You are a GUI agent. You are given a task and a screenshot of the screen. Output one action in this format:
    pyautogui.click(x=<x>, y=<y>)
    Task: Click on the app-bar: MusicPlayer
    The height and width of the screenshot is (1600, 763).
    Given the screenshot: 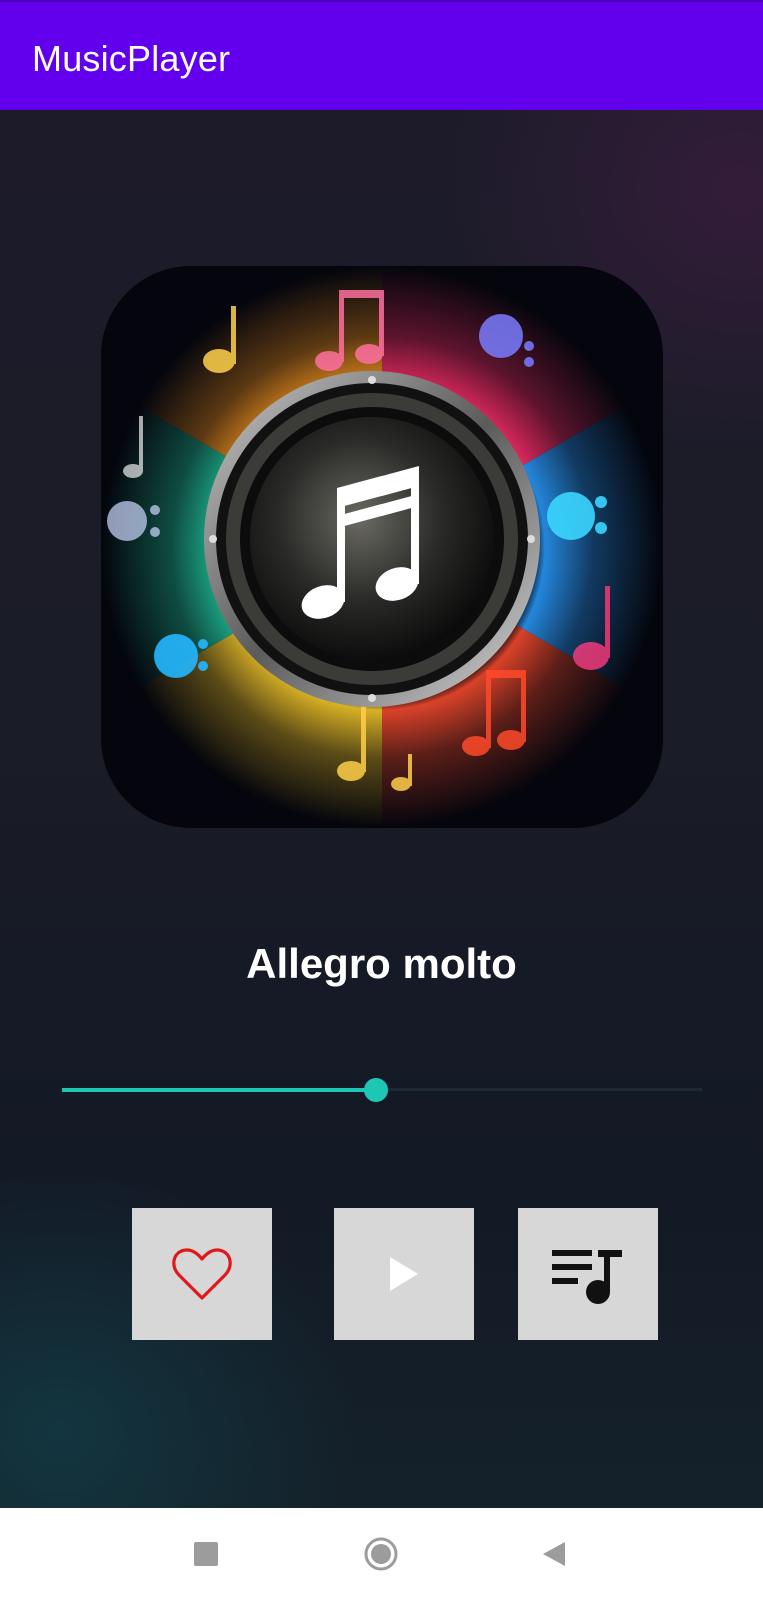 What is the action you would take?
    pyautogui.click(x=381, y=55)
    